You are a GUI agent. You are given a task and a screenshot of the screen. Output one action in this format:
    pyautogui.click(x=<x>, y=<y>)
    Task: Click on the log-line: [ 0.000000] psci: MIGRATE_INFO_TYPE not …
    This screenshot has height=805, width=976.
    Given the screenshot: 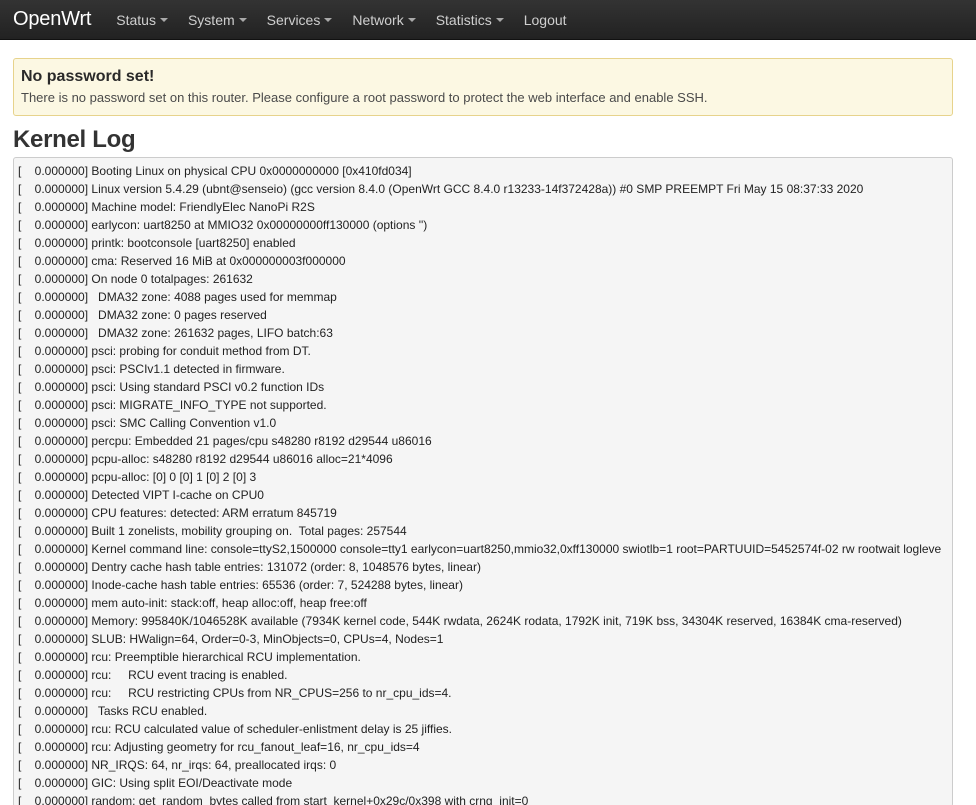 What is the action you would take?
    pyautogui.click(x=172, y=405)
    